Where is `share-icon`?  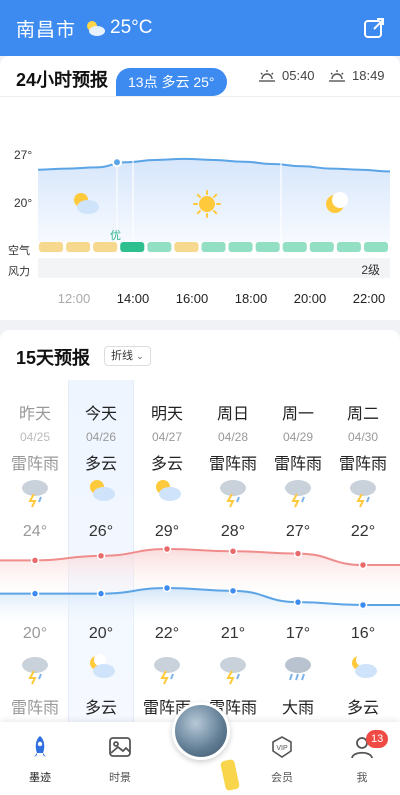 share-icon is located at coordinates (374, 28).